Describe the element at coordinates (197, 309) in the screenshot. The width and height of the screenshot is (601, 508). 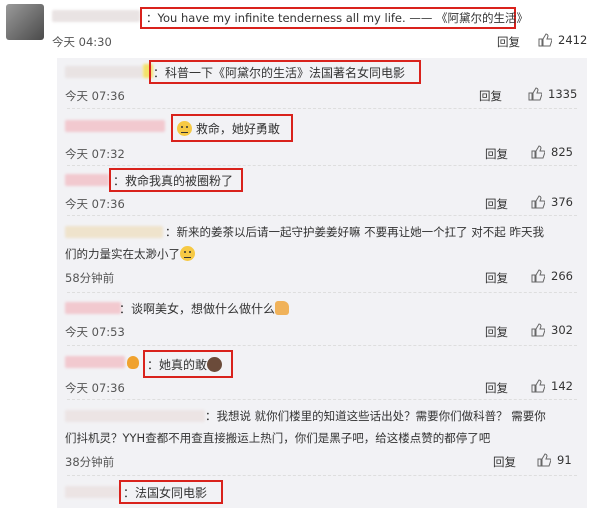
I see `comment-text: ：谈啊美女，想做什么做什么` at that location.